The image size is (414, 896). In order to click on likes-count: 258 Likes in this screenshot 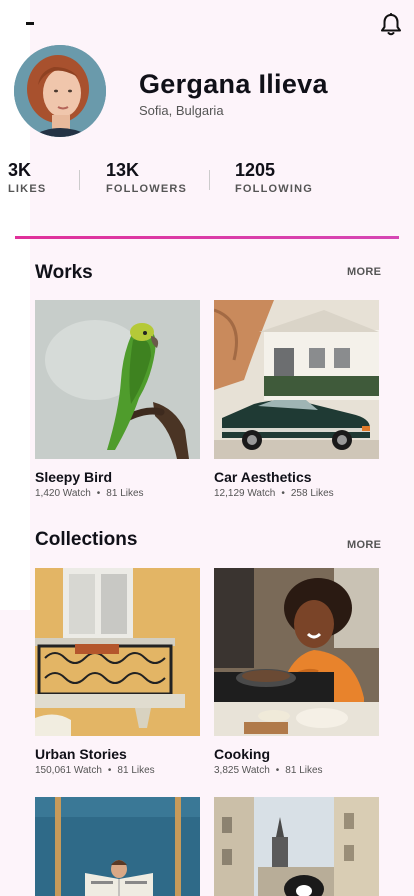, I will do `click(312, 493)`.